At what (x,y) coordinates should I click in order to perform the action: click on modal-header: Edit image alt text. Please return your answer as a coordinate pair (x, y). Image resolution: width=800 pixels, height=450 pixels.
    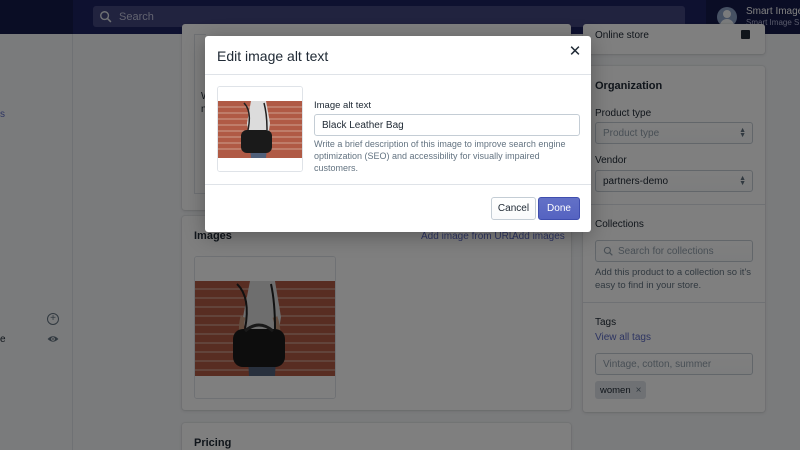
    Looking at the image, I should click on (398, 55).